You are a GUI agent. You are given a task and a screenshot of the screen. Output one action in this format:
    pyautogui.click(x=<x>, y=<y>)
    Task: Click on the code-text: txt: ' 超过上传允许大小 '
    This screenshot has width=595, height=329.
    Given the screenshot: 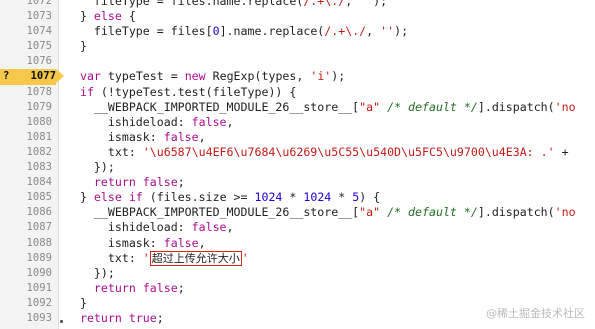 What is the action you would take?
    pyautogui.click(x=157, y=258)
    